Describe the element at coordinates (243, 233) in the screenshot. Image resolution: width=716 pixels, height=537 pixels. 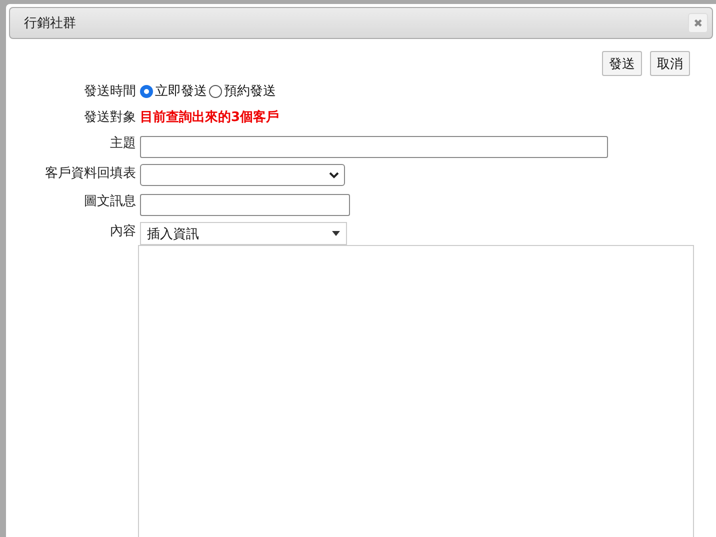
I see `insert-info-dropdown: 插入資訊` at that location.